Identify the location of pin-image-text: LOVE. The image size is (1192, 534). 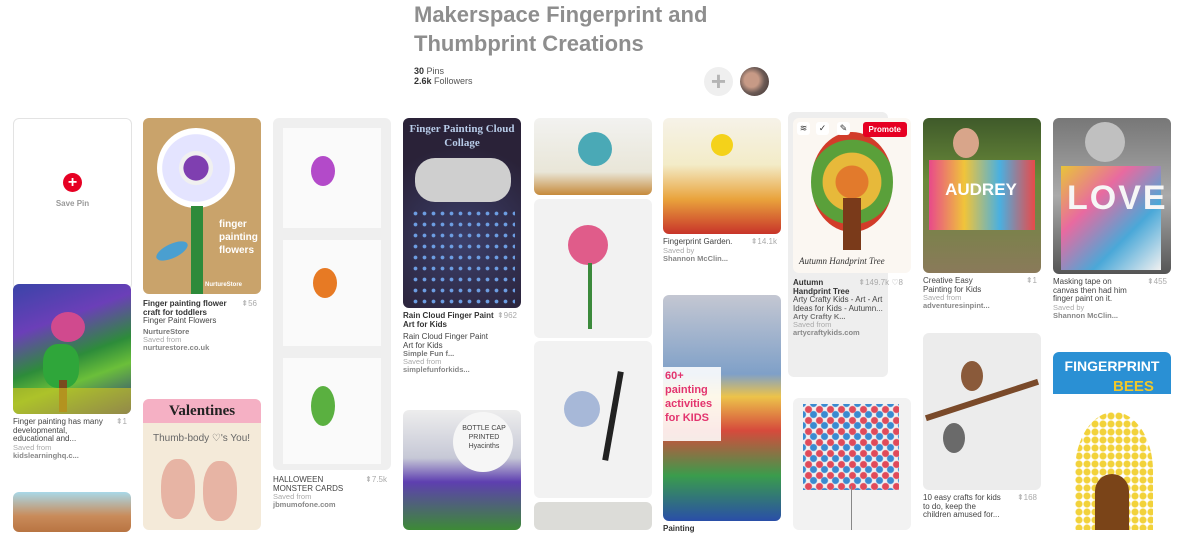
(1117, 198).